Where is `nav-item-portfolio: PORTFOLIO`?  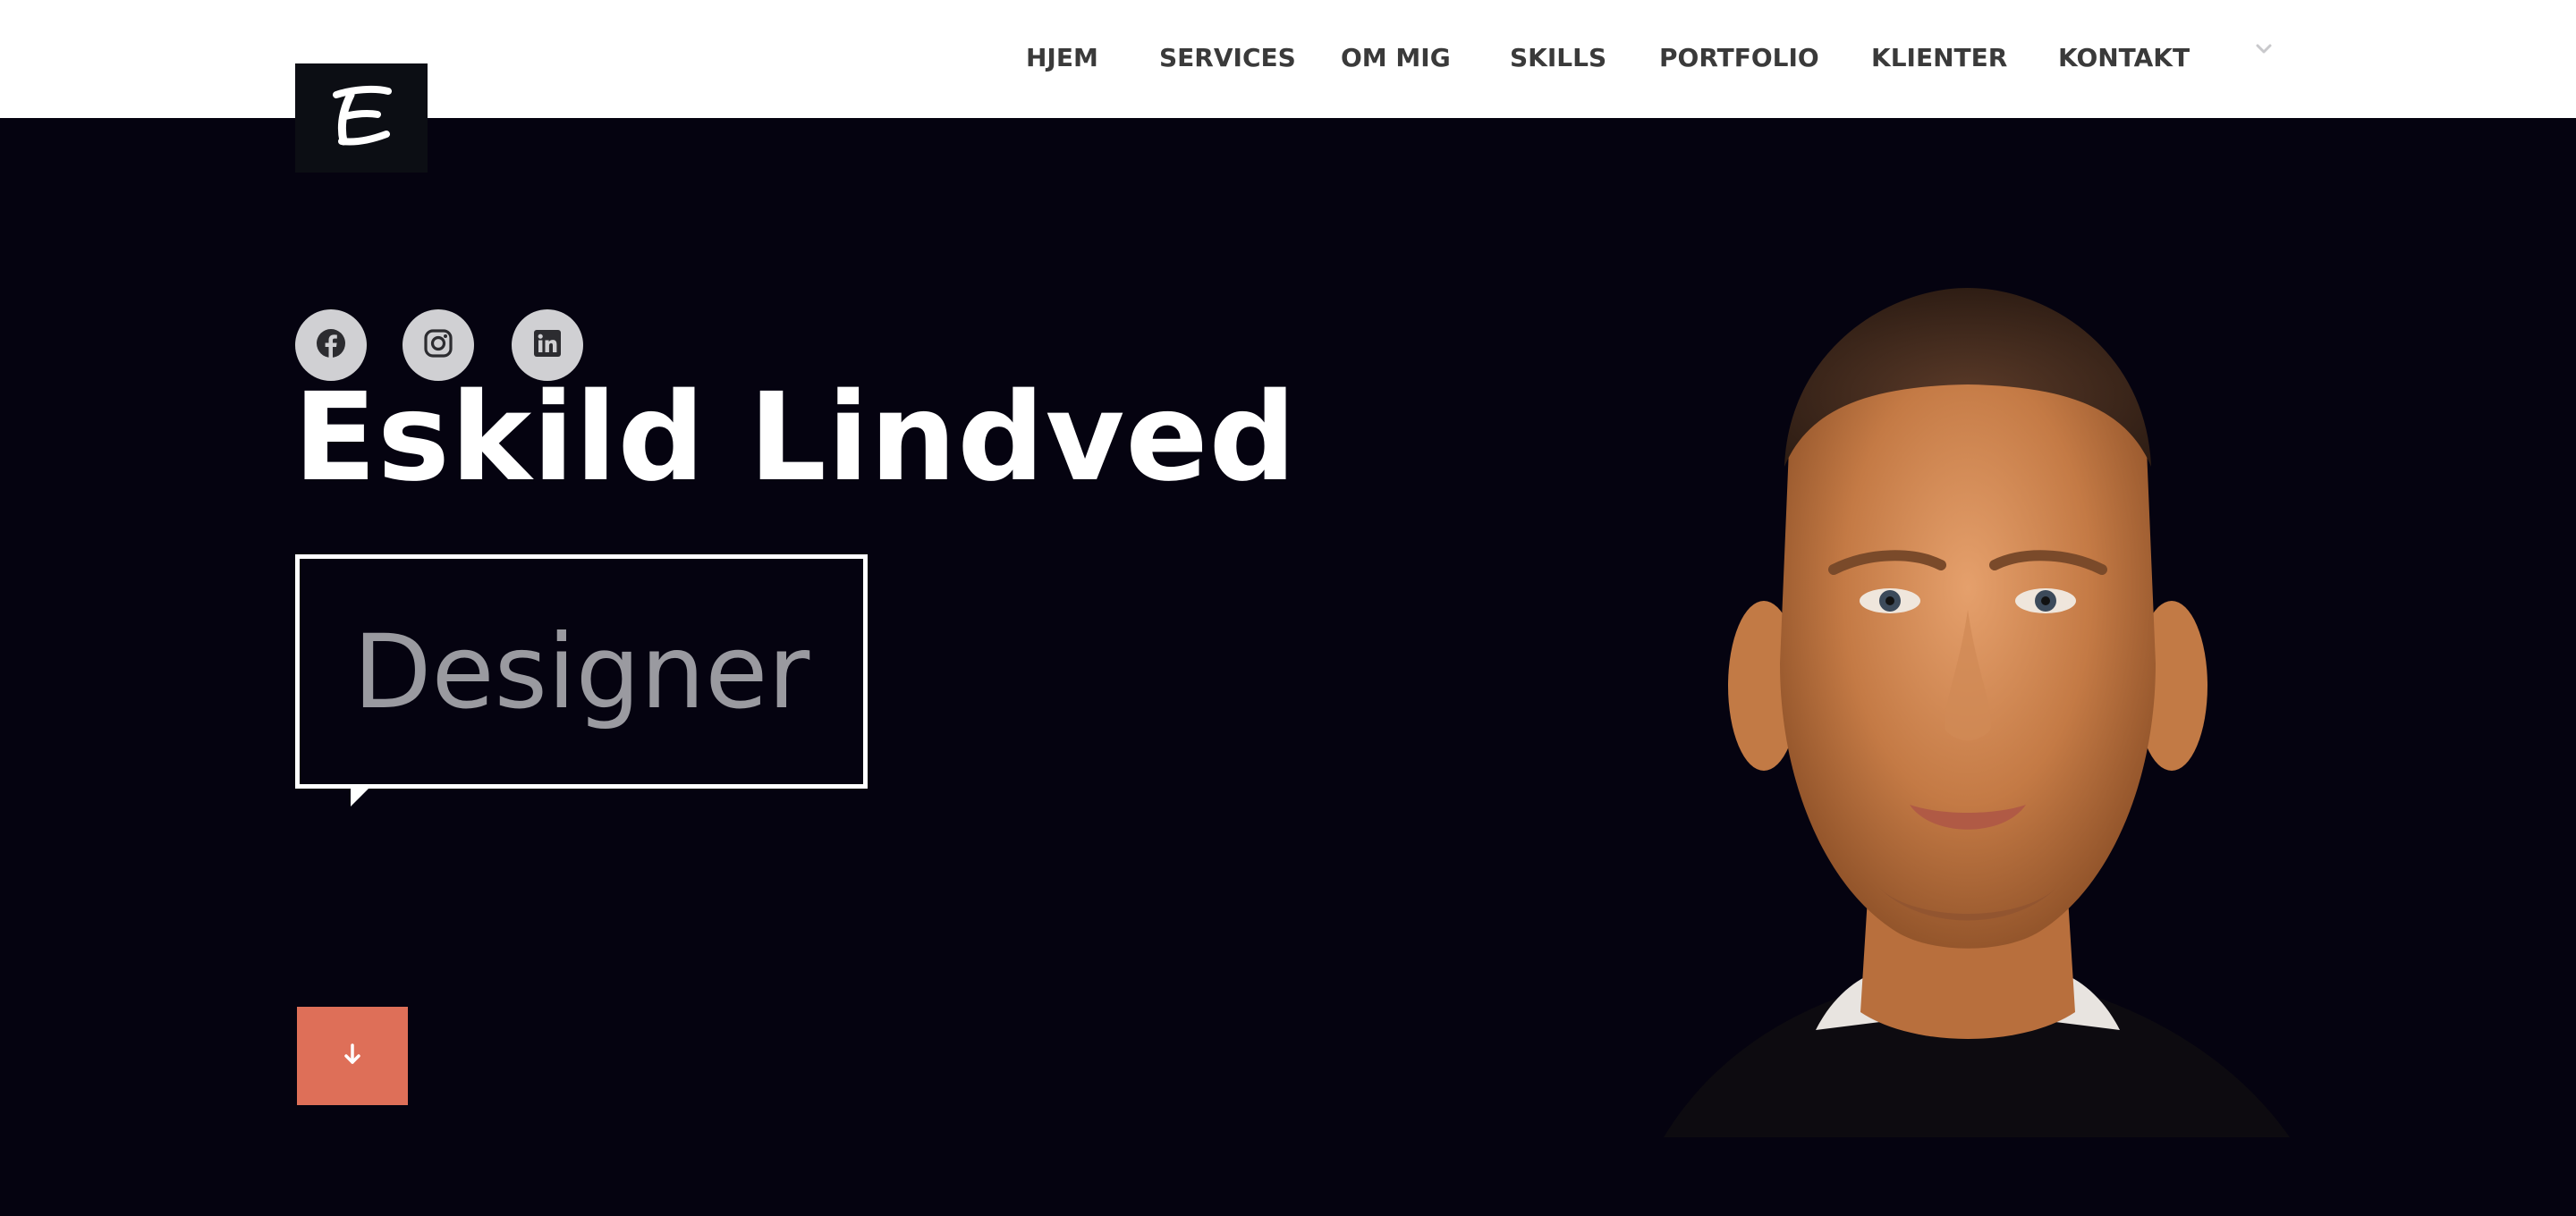
nav-item-portfolio: PORTFOLIO is located at coordinates (1739, 58).